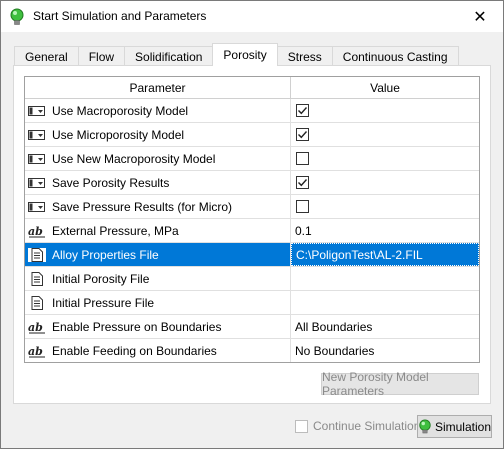 Image resolution: width=504 pixels, height=449 pixels. I want to click on table-row: Initial Pressure File, so click(252, 303).